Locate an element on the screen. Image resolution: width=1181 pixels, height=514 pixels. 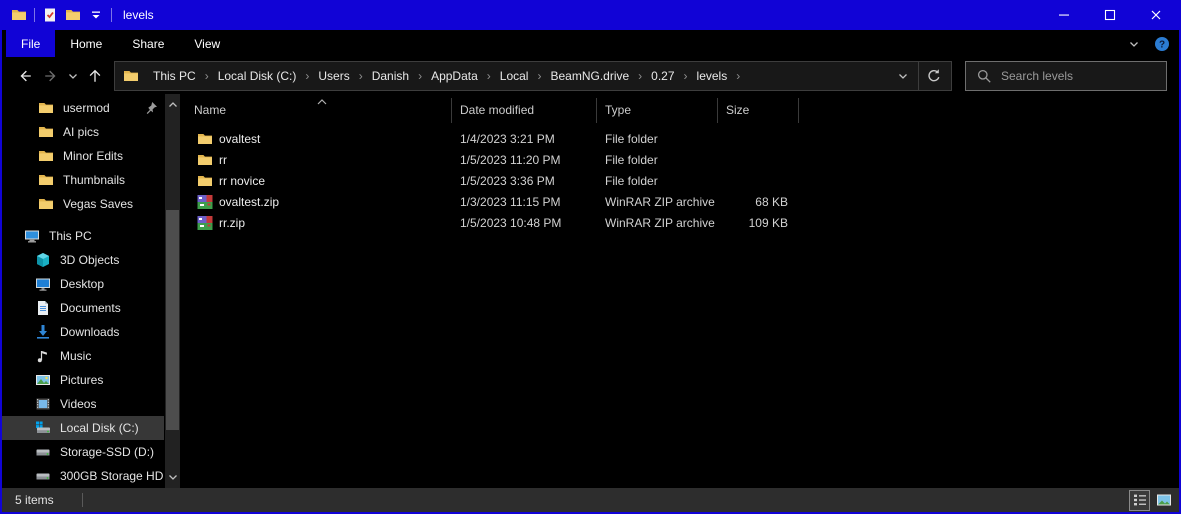
desktop-icon is located at coordinates (43, 284).